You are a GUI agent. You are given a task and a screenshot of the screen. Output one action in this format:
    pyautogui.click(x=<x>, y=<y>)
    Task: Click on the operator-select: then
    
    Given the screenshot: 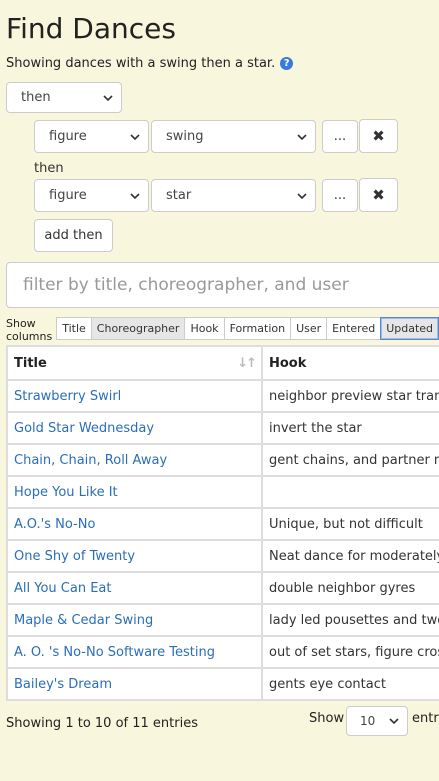 What is the action you would take?
    pyautogui.click(x=64, y=97)
    